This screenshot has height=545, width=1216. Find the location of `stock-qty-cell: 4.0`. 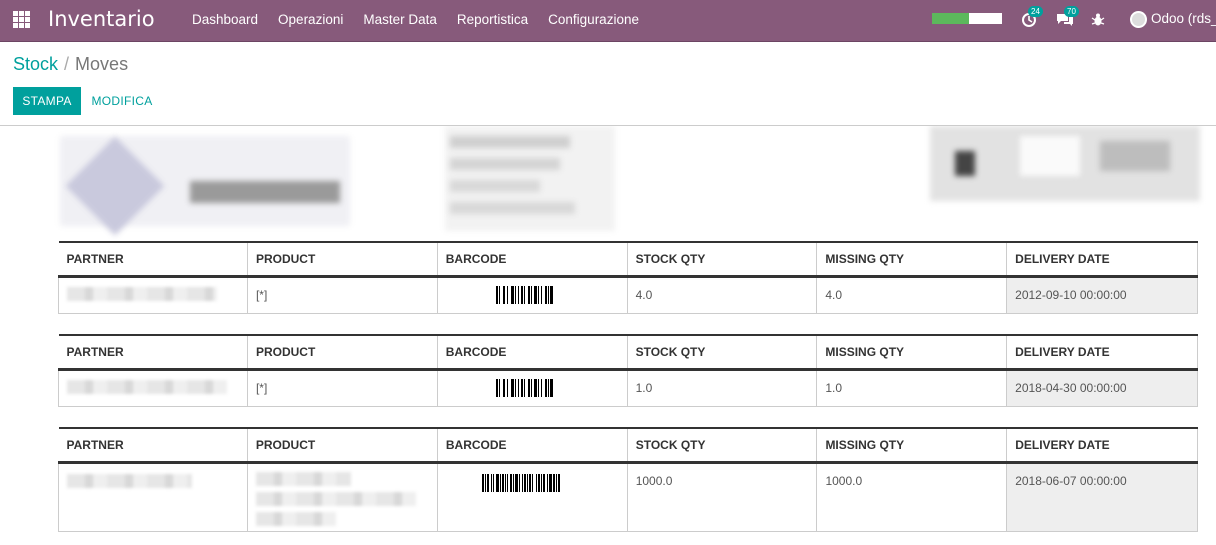

stock-qty-cell: 4.0 is located at coordinates (722, 294).